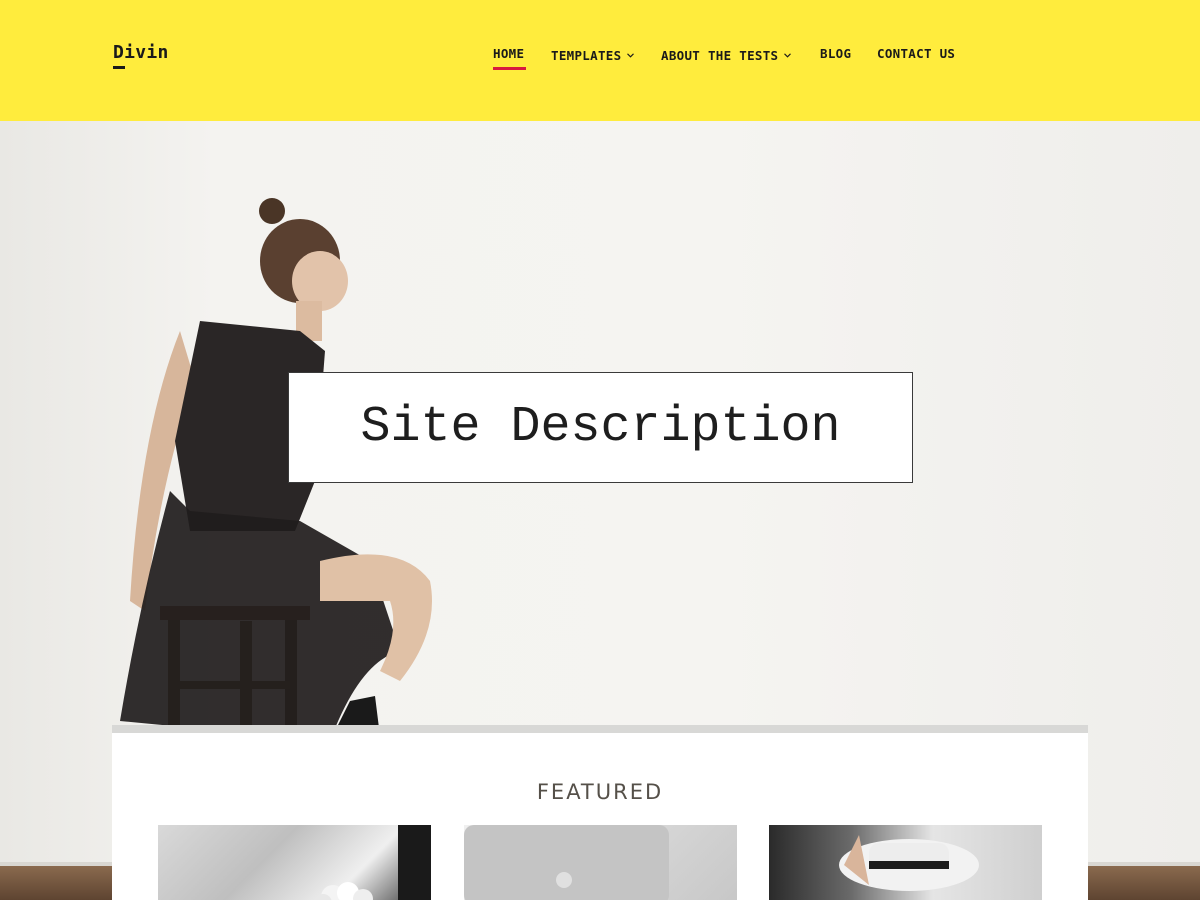 The image size is (1200, 900). I want to click on nav-item-label: BLOG, so click(836, 53).